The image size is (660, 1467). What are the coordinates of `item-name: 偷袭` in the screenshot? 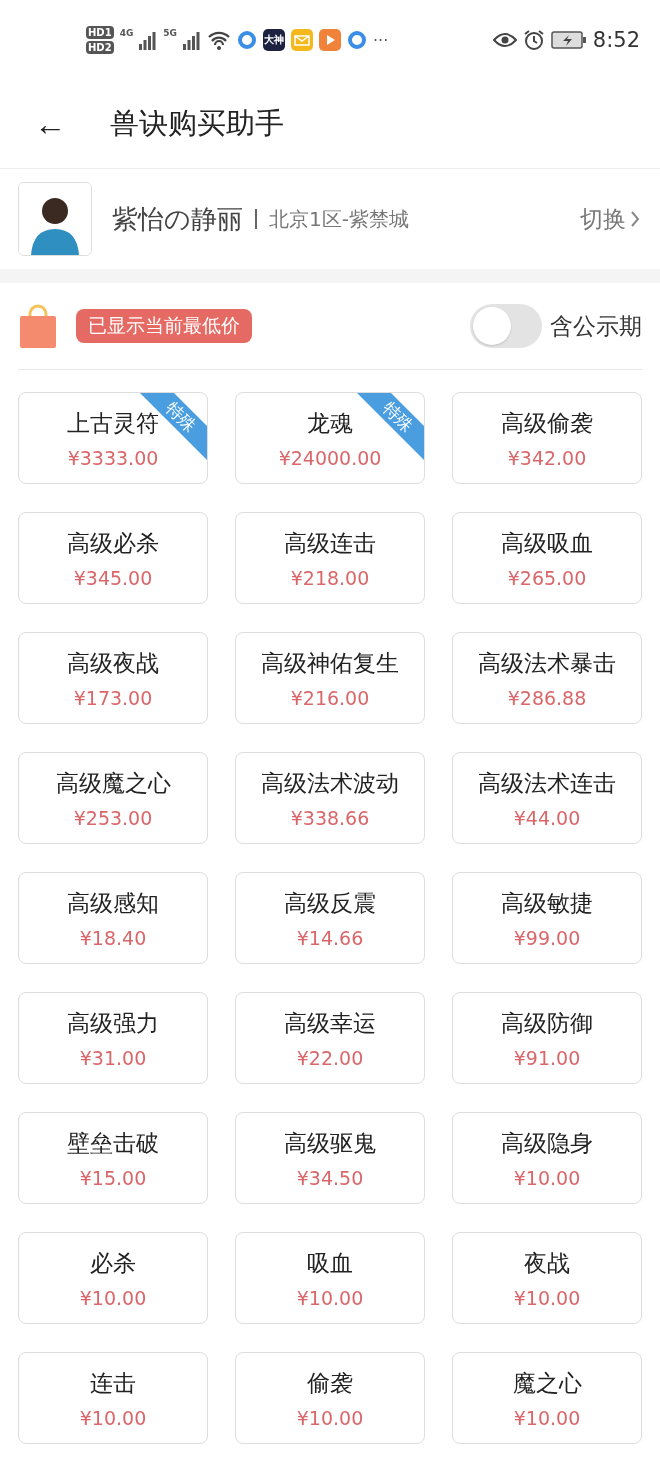 It's located at (330, 1383).